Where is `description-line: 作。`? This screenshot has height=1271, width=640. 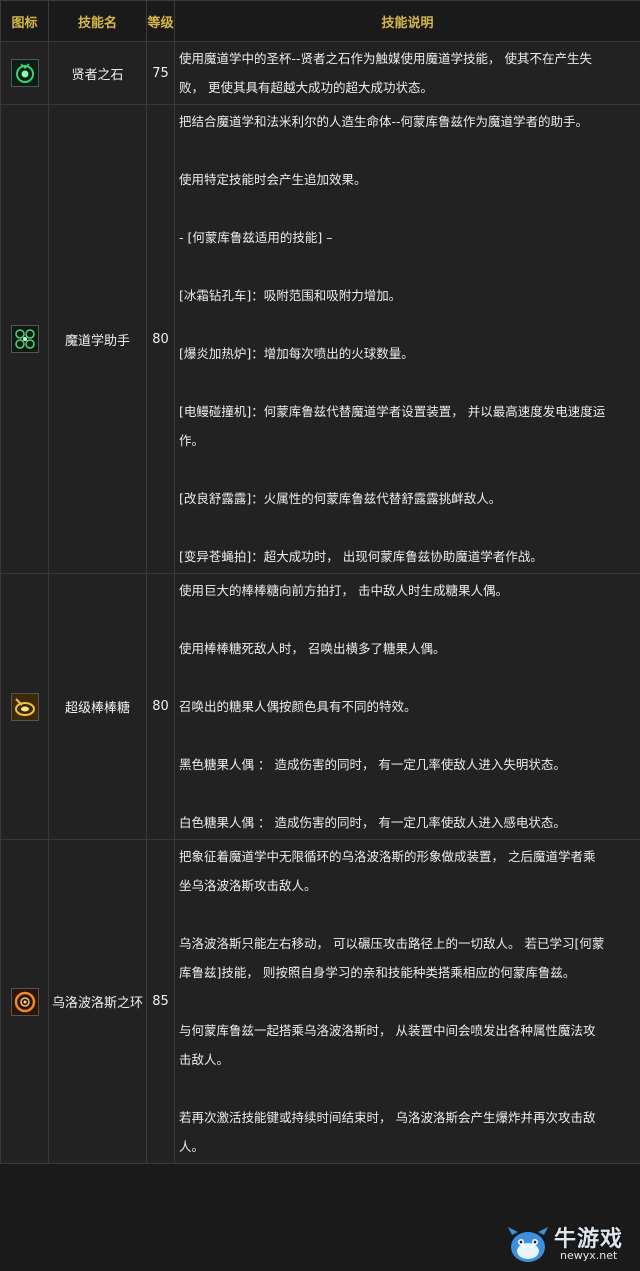 description-line: 作。 is located at coordinates (192, 440).